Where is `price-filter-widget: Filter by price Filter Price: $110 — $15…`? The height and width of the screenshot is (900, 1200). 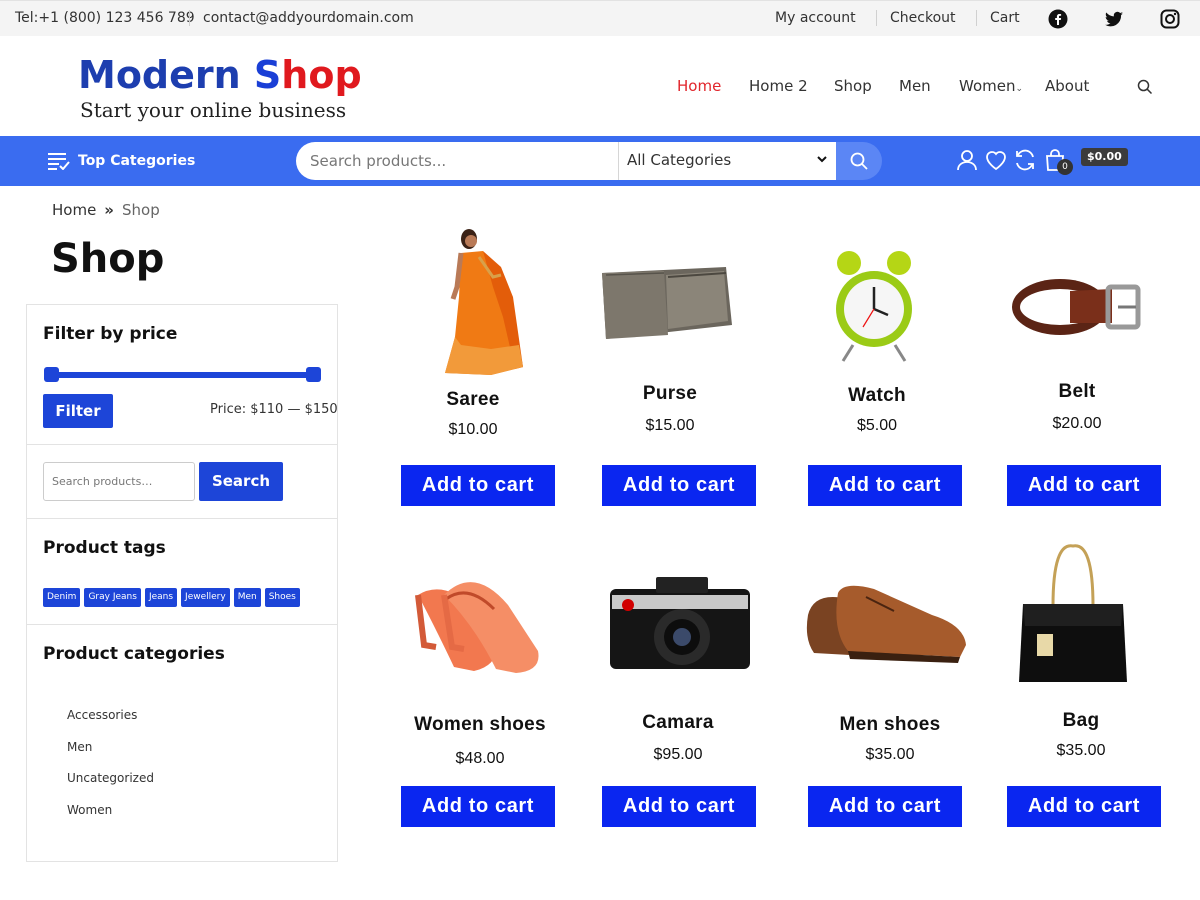 price-filter-widget: Filter by price Filter Price: $110 — $15… is located at coordinates (182, 375).